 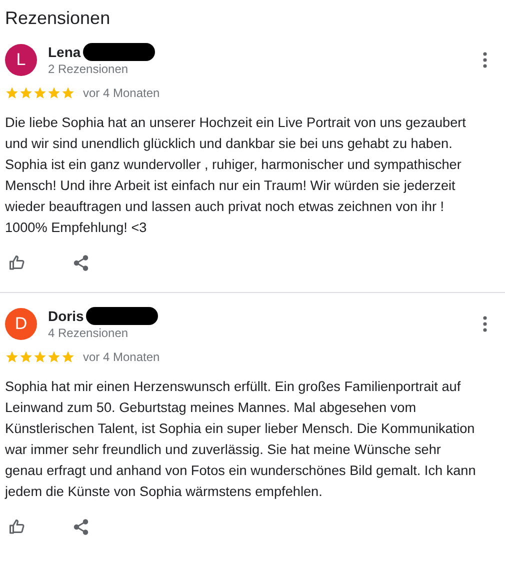 I want to click on avatar: L, so click(x=21, y=60).